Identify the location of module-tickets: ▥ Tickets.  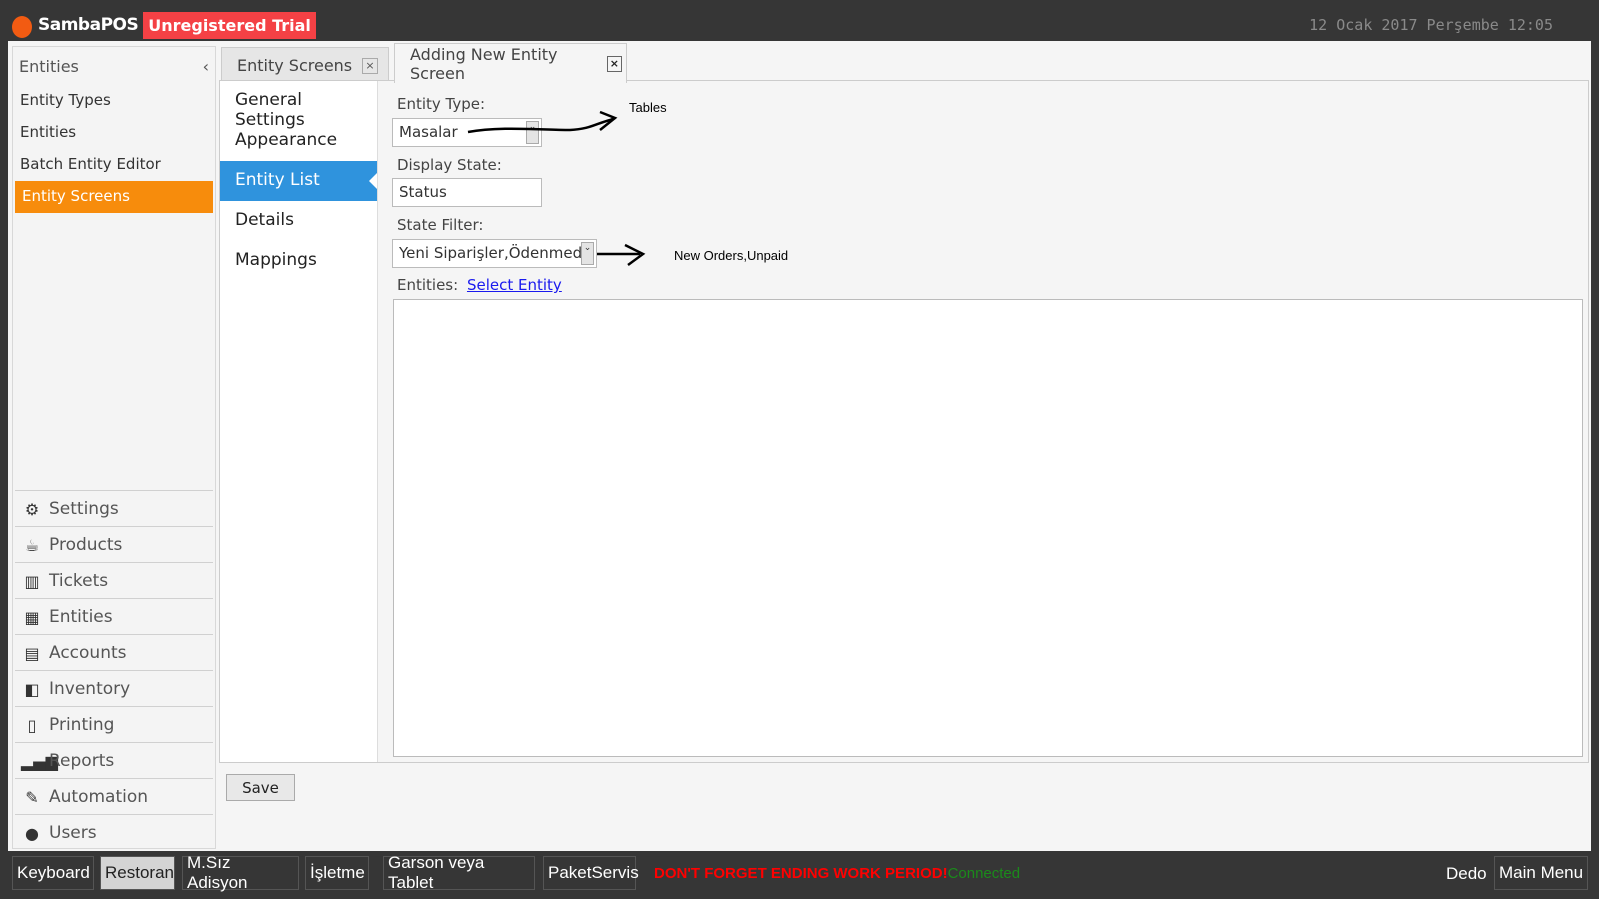
(114, 580).